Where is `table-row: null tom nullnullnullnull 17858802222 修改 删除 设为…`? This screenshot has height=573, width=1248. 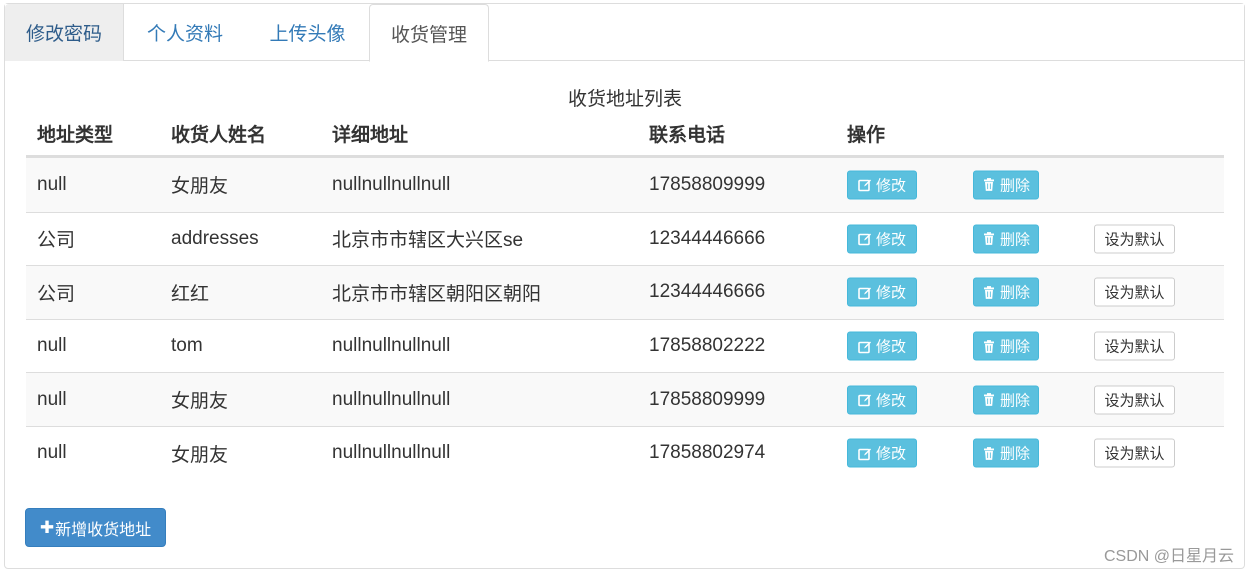 table-row: null tom nullnullnullnull 17858802222 修改 删除 设为… is located at coordinates (625, 345).